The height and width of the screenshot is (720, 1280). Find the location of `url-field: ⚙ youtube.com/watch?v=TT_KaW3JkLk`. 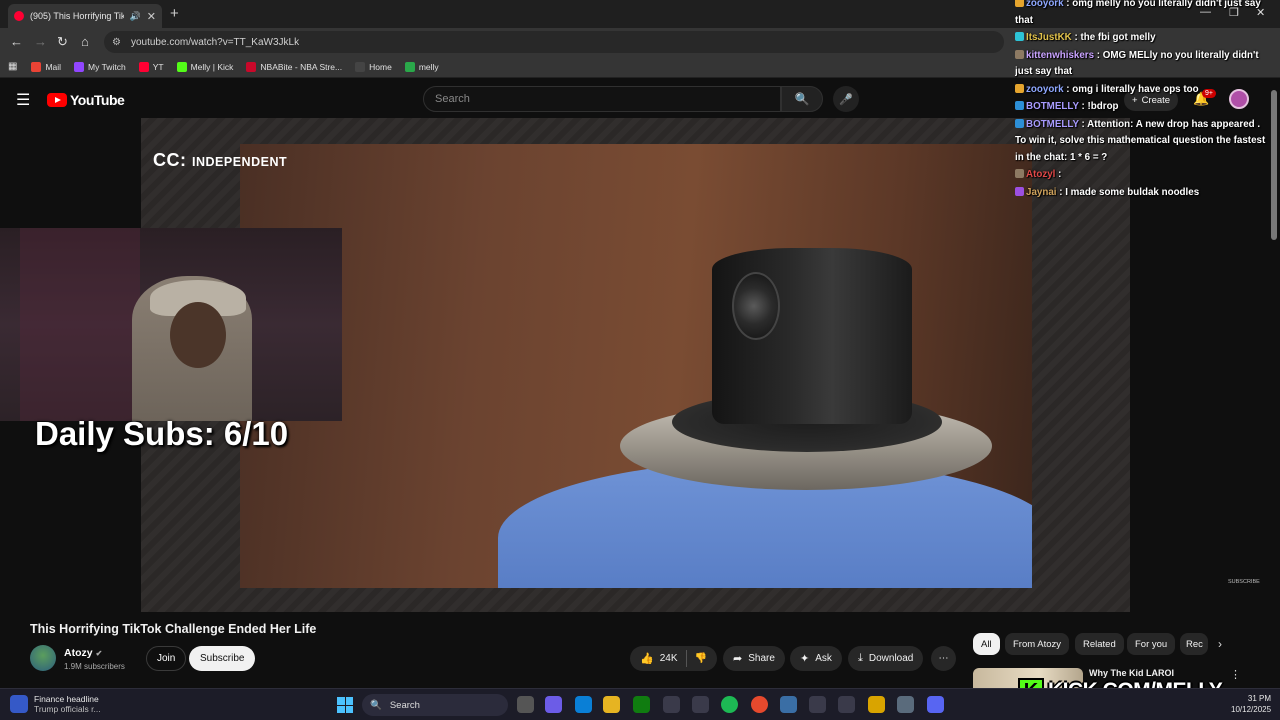

url-field: ⚙ youtube.com/watch?v=TT_KaW3JkLk is located at coordinates (554, 42).